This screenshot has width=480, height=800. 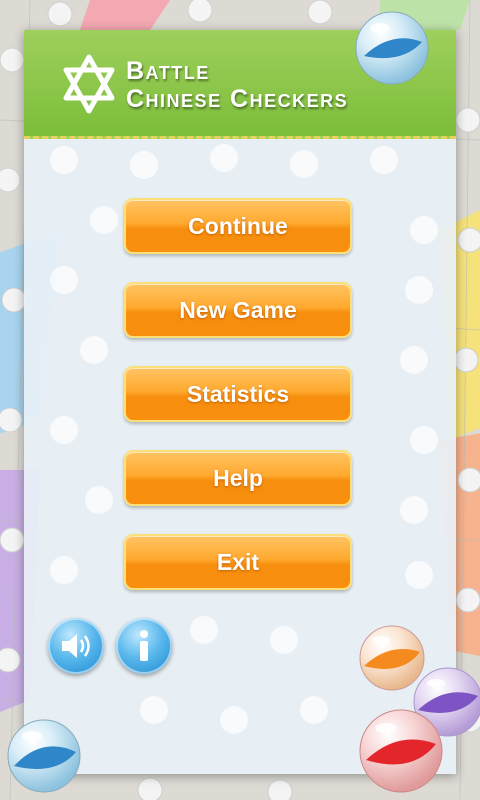 I want to click on blue-marble-bottom, so click(x=44, y=756).